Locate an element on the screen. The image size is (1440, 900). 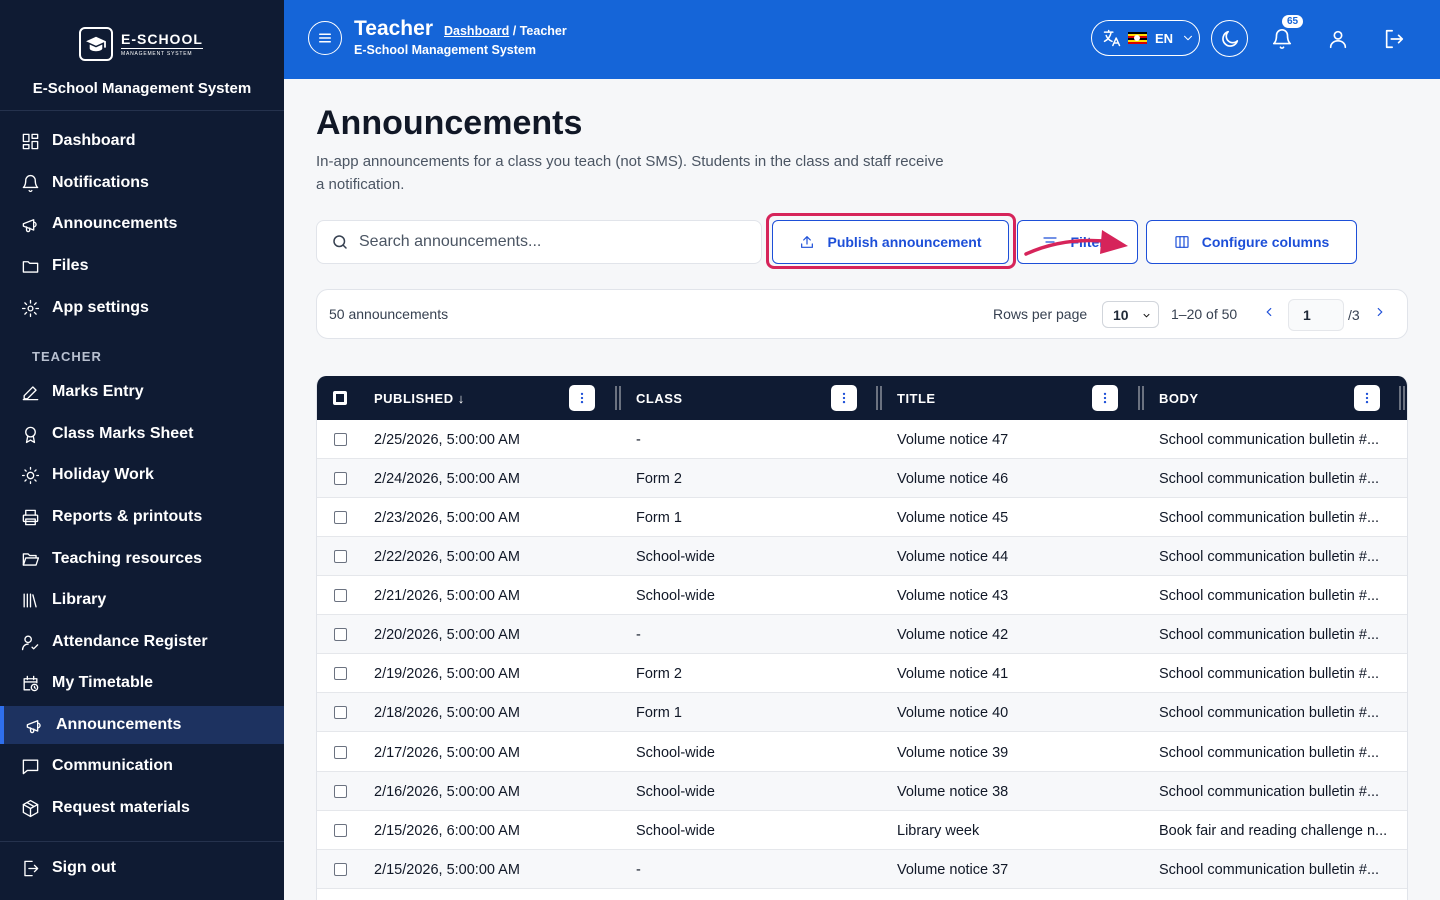
menu-toggle-button is located at coordinates (325, 38).